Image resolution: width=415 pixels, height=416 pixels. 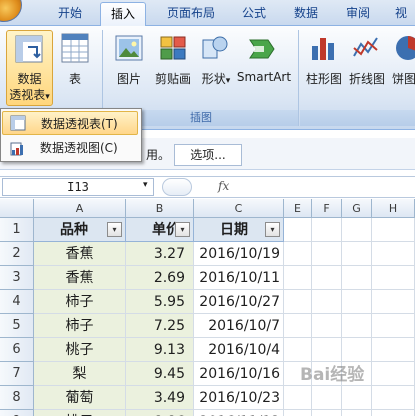 I want to click on table-header-cell: 单价 ▾, so click(x=160, y=230).